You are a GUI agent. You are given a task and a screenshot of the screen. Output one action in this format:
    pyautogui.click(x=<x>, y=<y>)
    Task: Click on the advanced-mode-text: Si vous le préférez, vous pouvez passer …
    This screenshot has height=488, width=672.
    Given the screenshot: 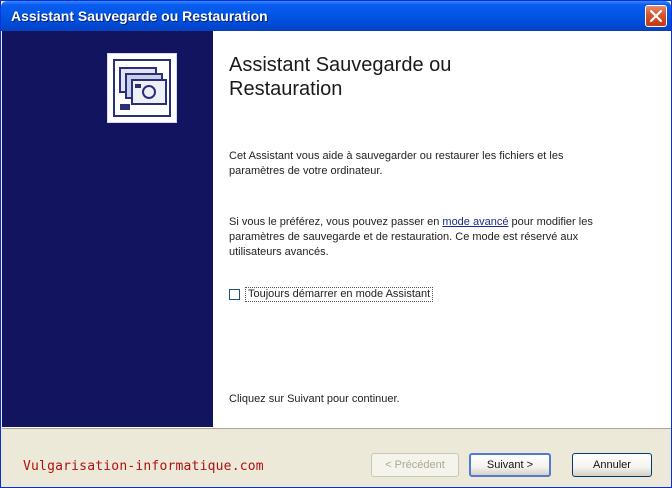 What is the action you would take?
    pyautogui.click(x=424, y=237)
    